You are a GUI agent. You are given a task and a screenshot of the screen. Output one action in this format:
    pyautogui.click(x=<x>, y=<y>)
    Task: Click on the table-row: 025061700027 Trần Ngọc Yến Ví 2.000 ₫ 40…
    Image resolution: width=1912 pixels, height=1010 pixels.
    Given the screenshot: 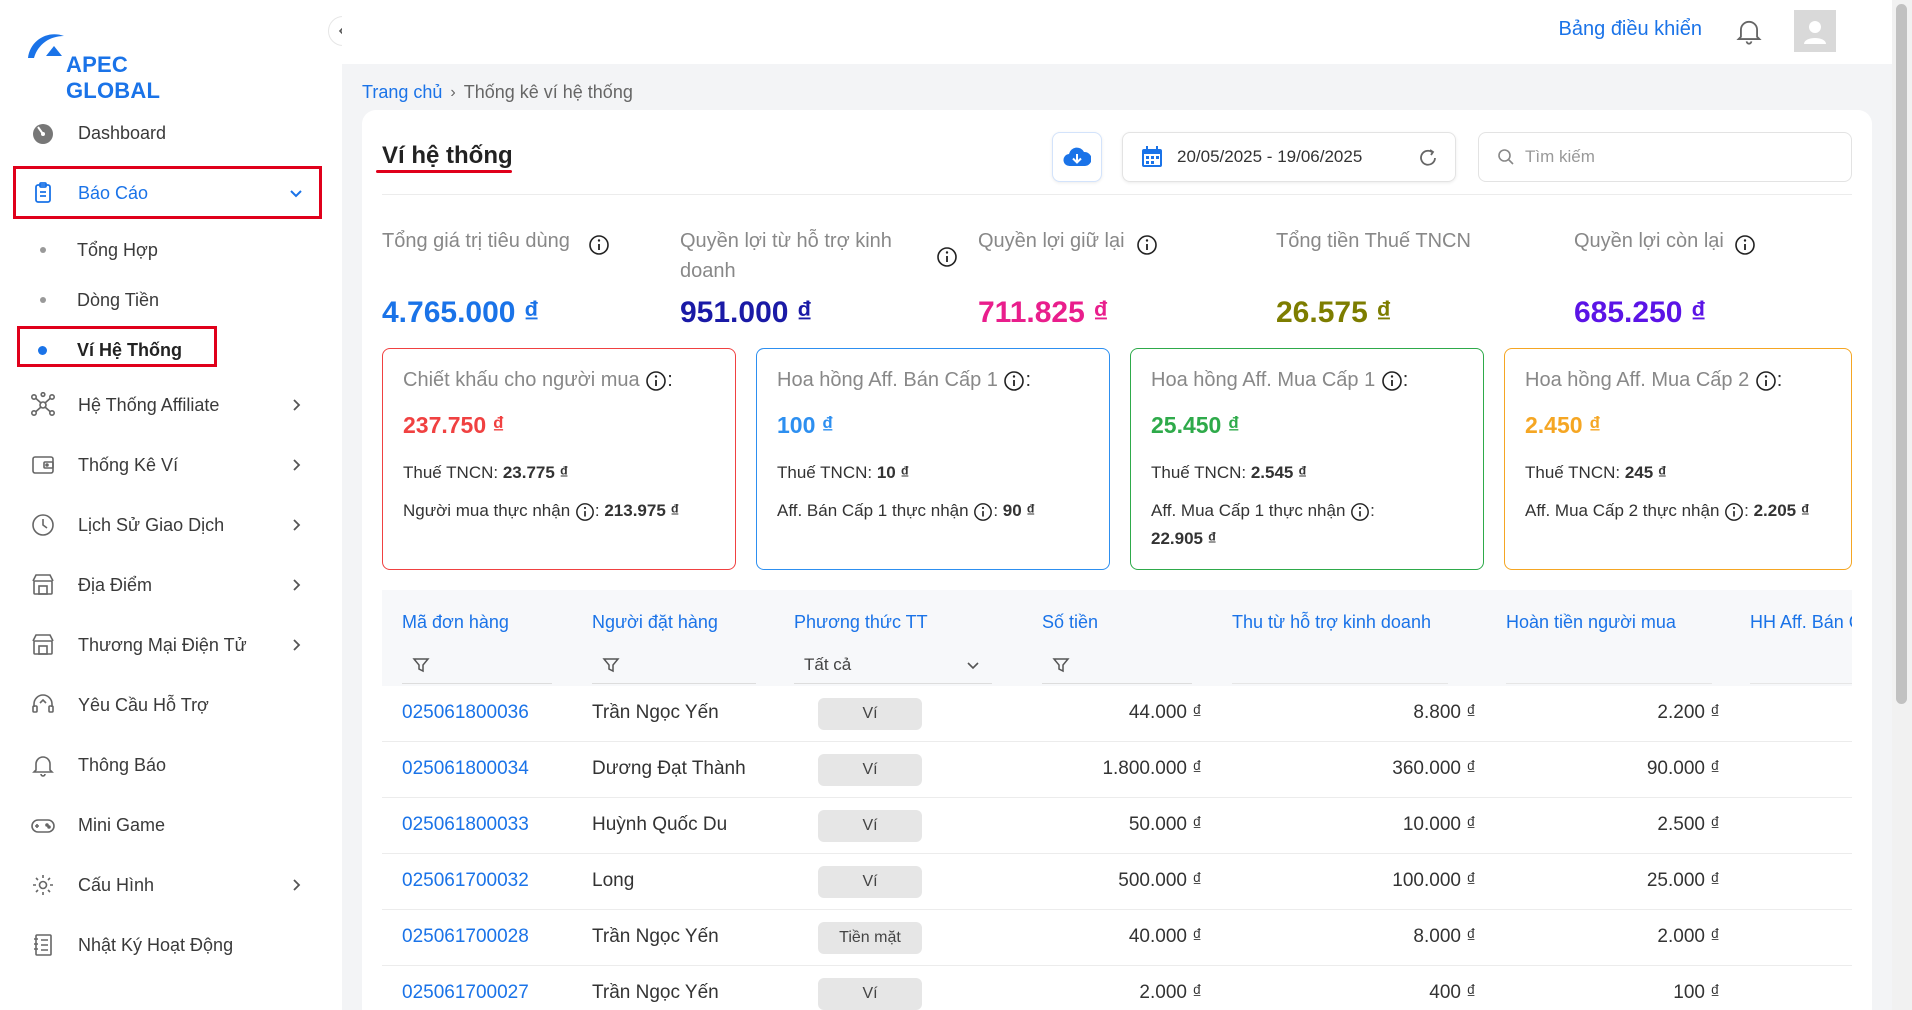 What is the action you would take?
    pyautogui.click(x=1117, y=988)
    